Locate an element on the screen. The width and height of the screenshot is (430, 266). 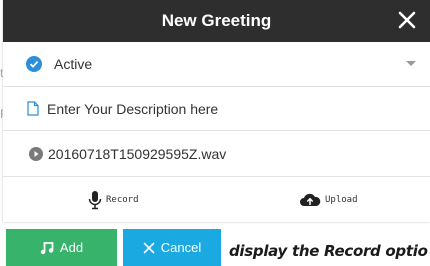
upload-label: Upload is located at coordinates (341, 199).